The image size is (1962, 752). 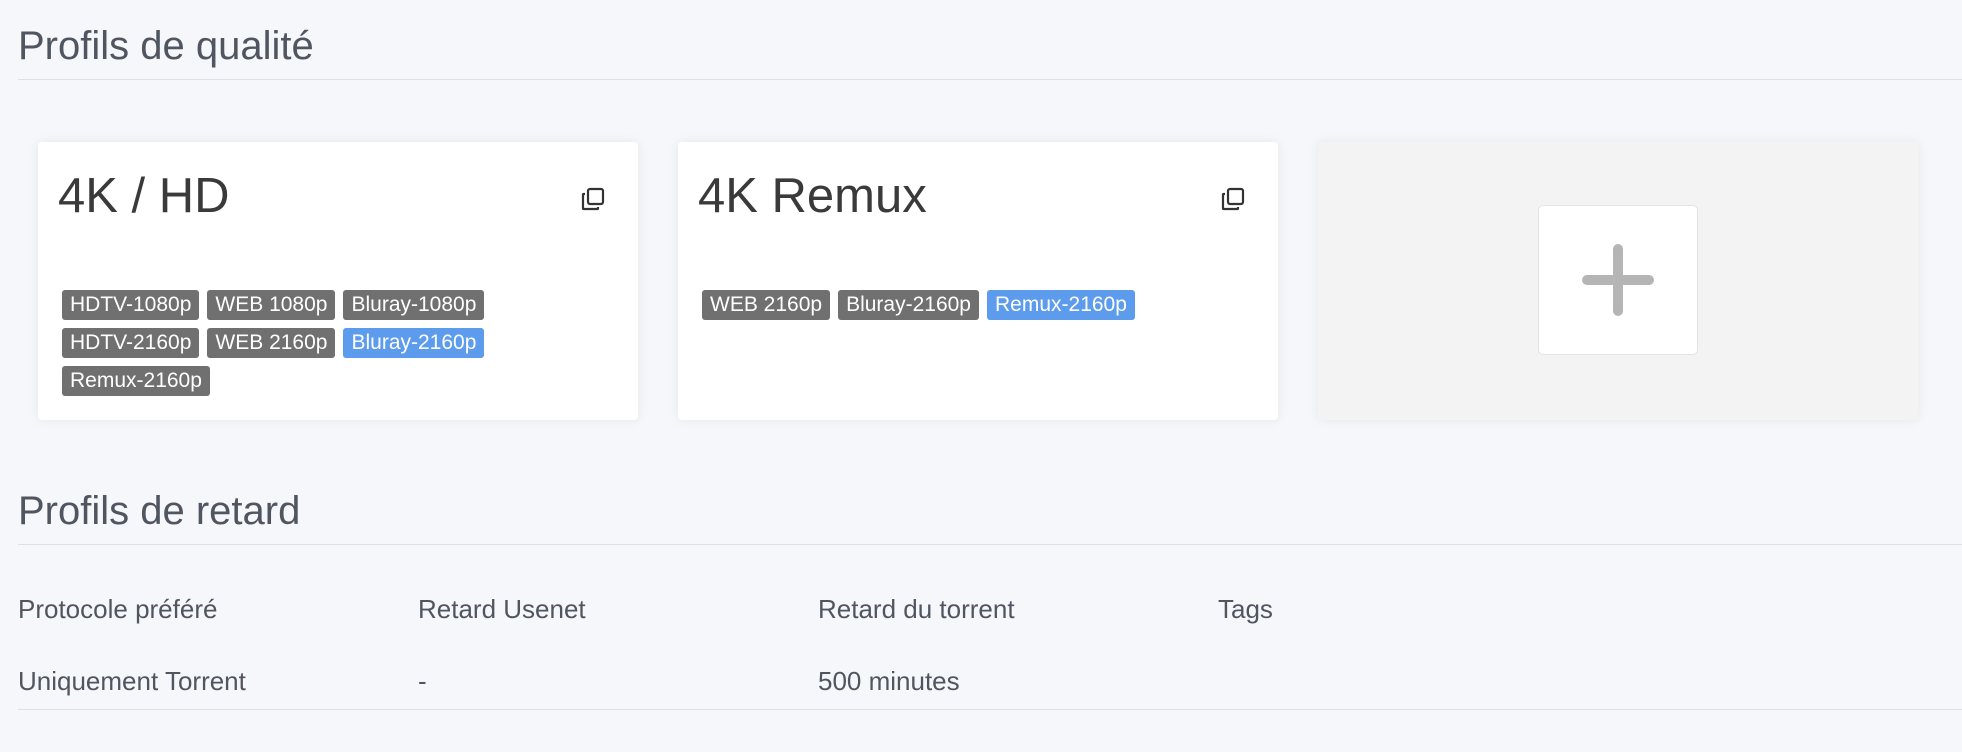 What do you see at coordinates (502, 609) in the screenshot?
I see `column-header-usenet-delay: Retard Usenet` at bounding box center [502, 609].